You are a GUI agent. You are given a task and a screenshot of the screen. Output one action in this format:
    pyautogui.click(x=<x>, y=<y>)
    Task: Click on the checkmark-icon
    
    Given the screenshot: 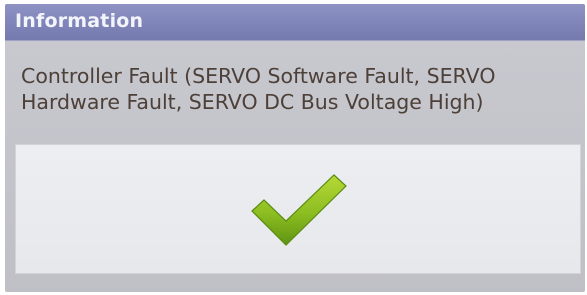 What is the action you would take?
    pyautogui.click(x=299, y=210)
    